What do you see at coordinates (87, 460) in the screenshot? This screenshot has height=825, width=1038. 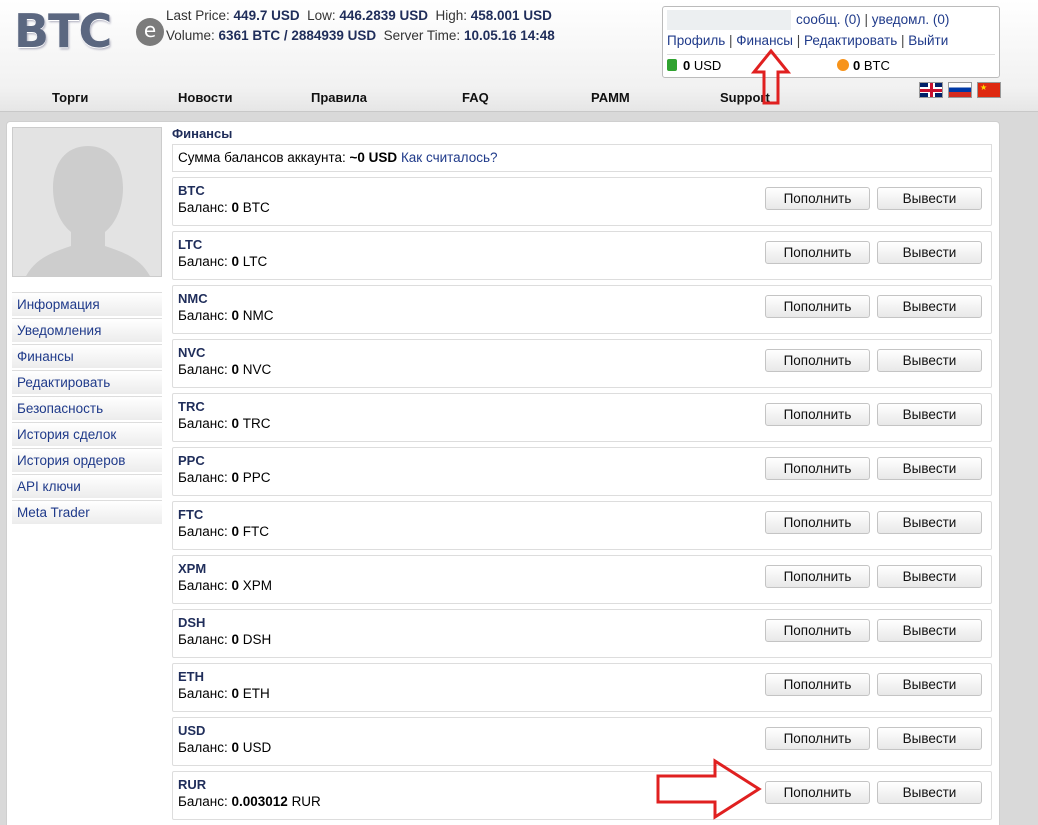 I see `sidebar-item-order-history: История ордеров` at bounding box center [87, 460].